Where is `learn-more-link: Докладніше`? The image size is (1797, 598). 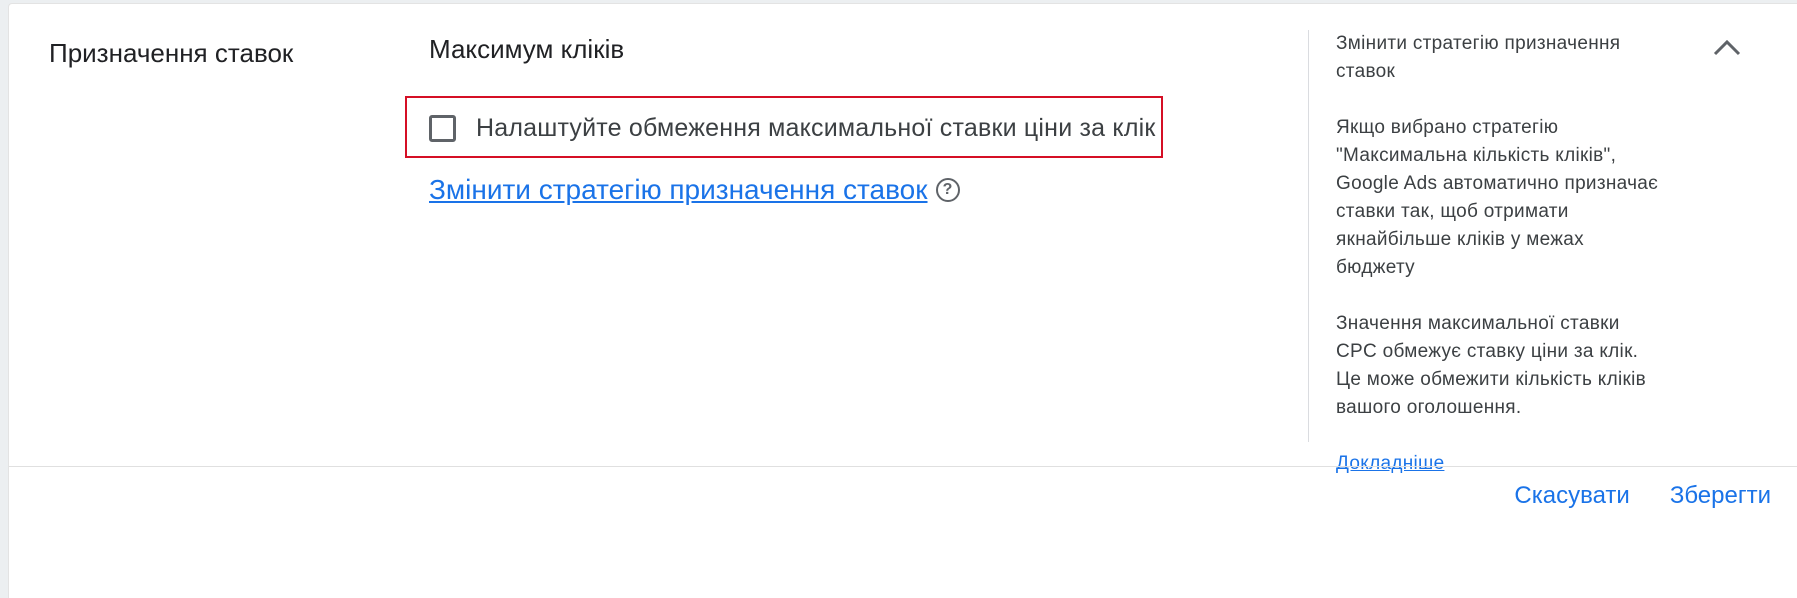 learn-more-link: Докладніше is located at coordinates (1390, 463).